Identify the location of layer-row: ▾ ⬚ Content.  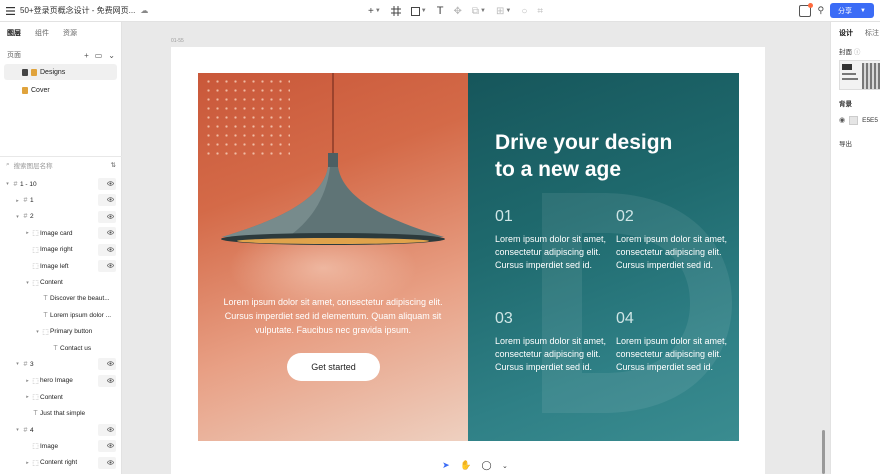
(61, 282).